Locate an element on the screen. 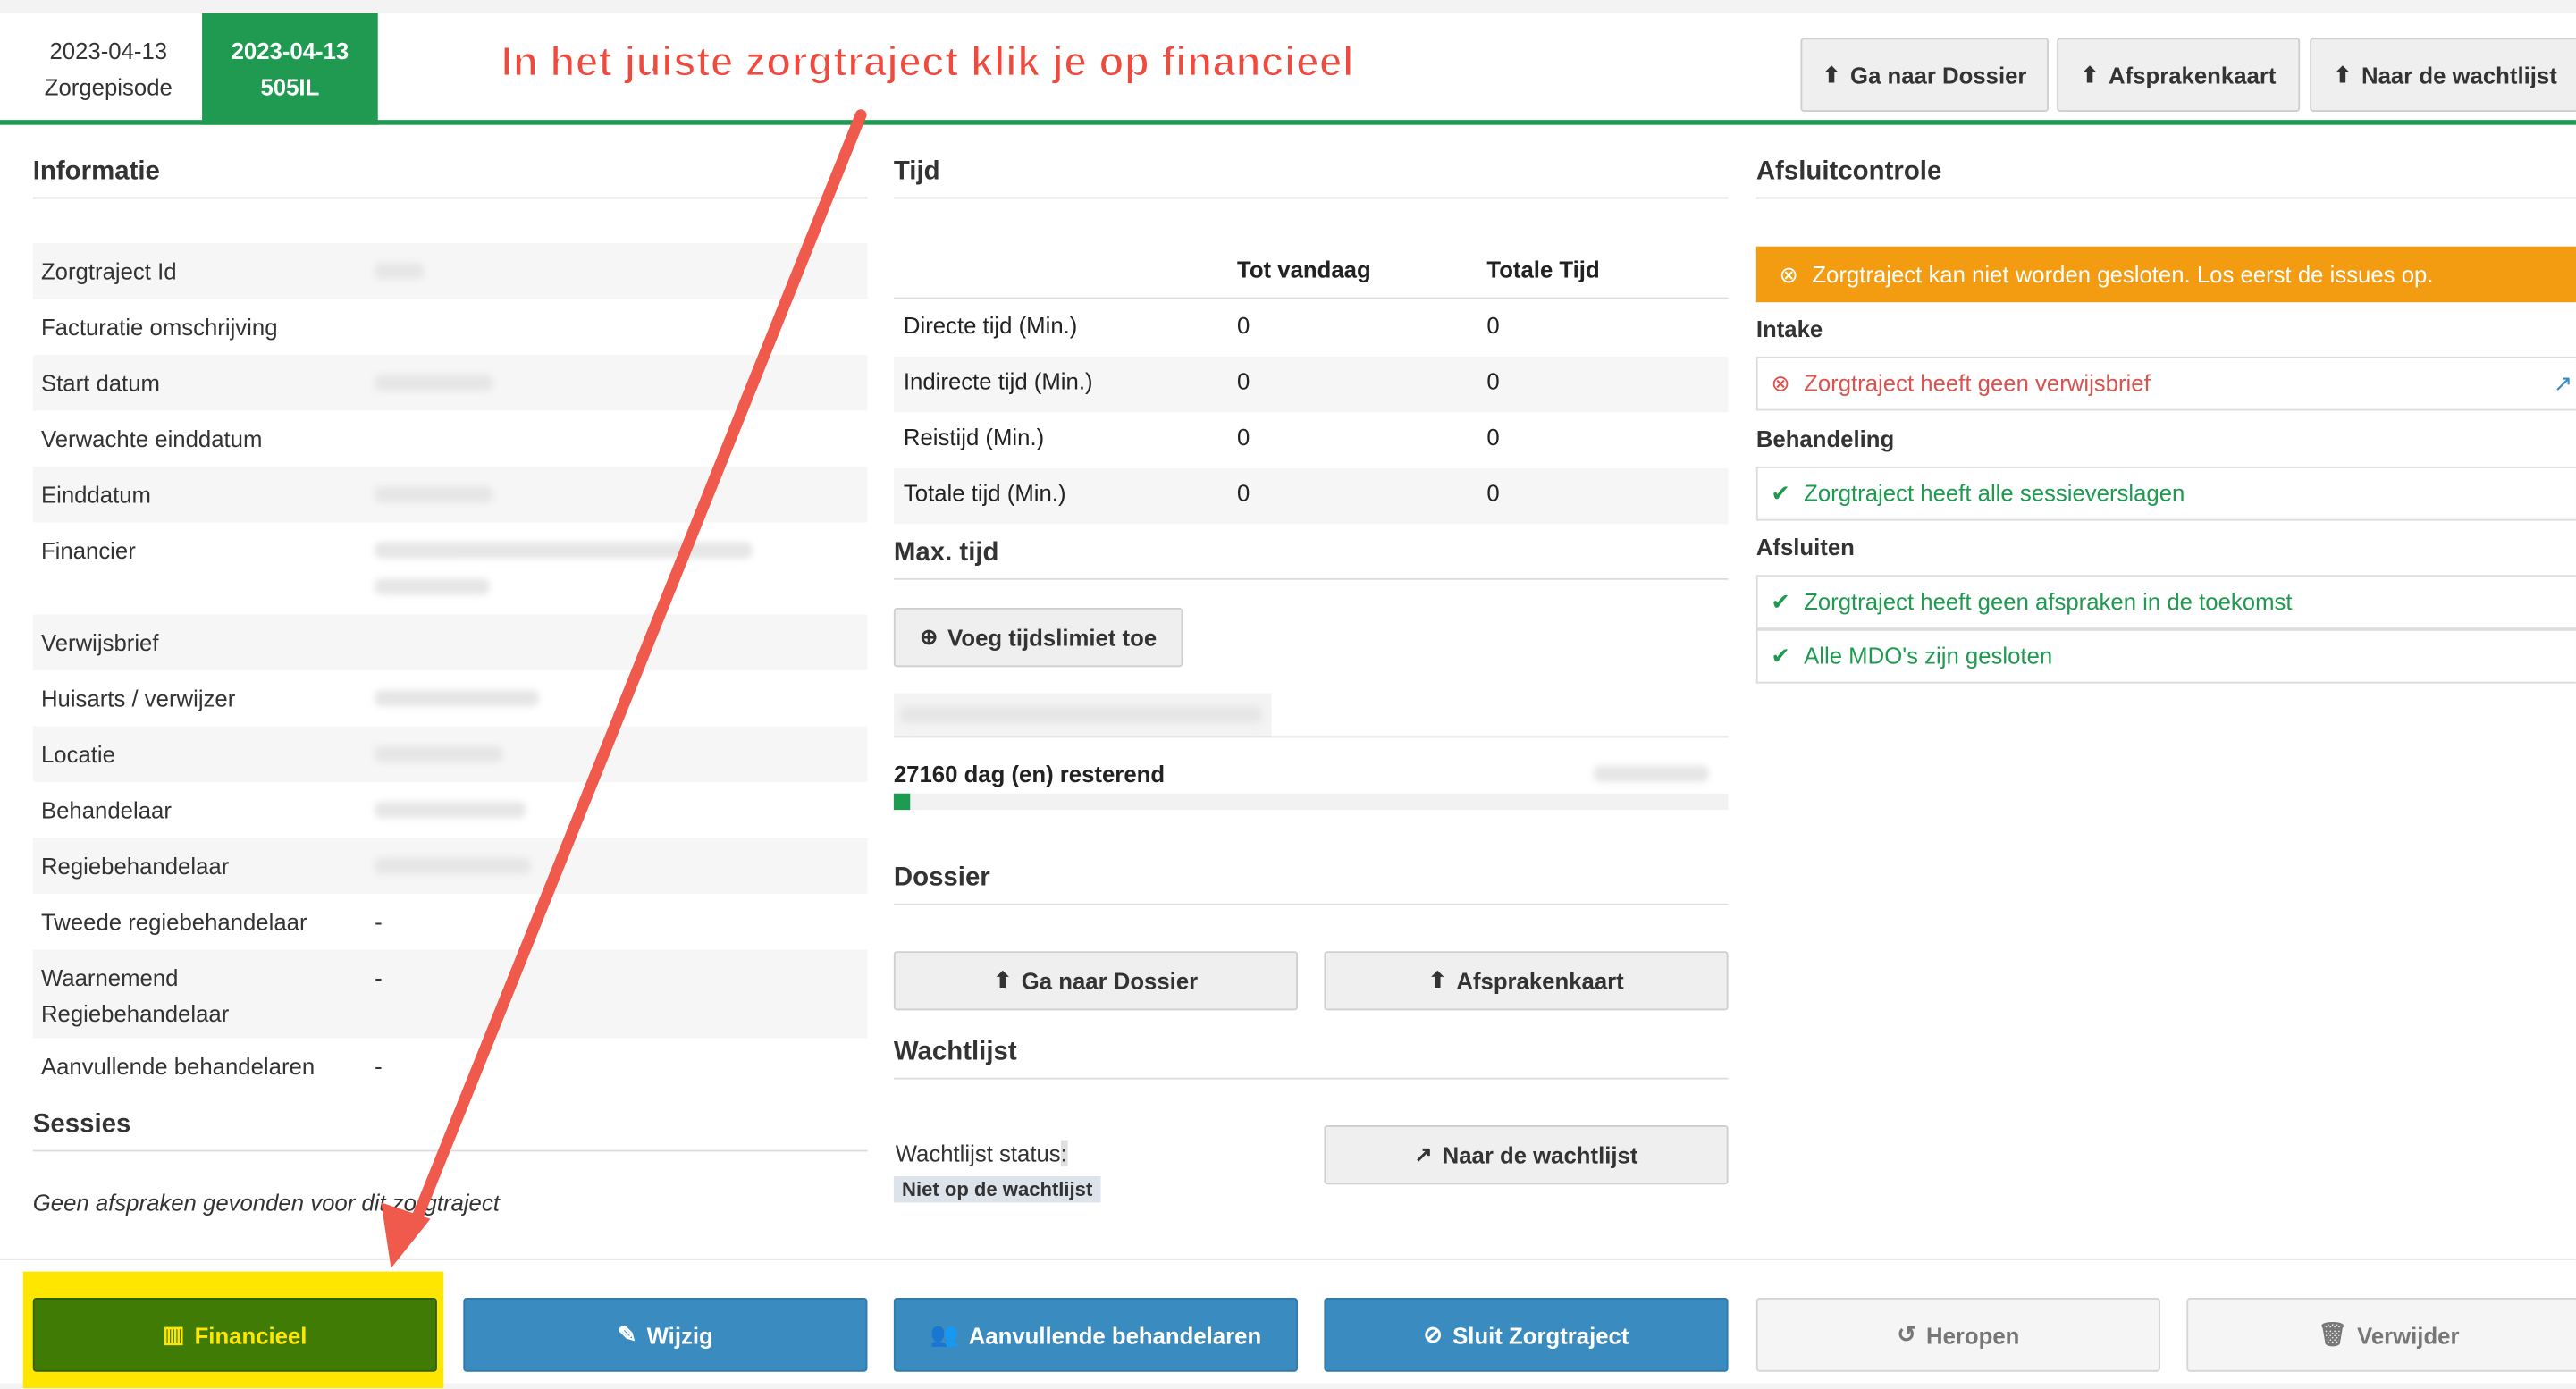  info-row: Einddatum is located at coordinates (450, 494).